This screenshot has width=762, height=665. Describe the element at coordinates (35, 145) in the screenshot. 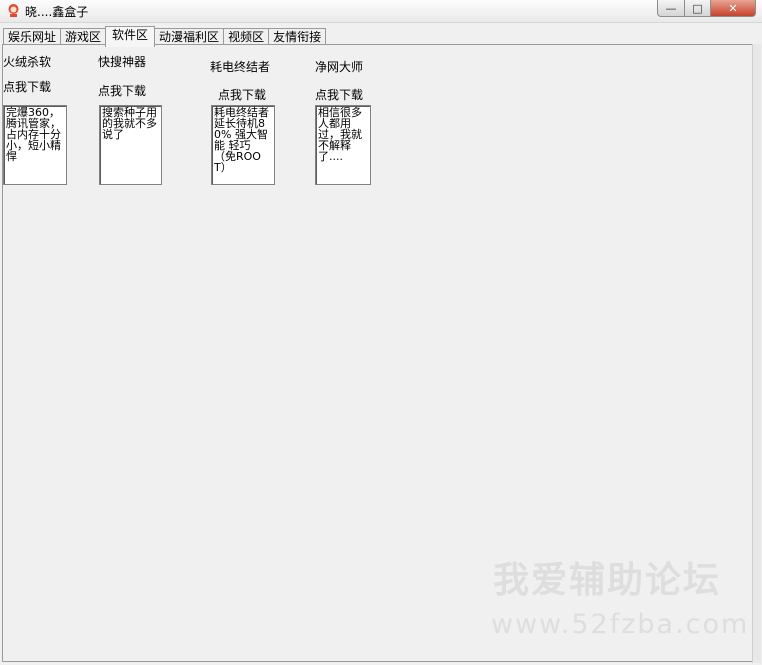

I see `description-box: 完爆360，腾讯管家，占内存十分小，短小精悍` at that location.